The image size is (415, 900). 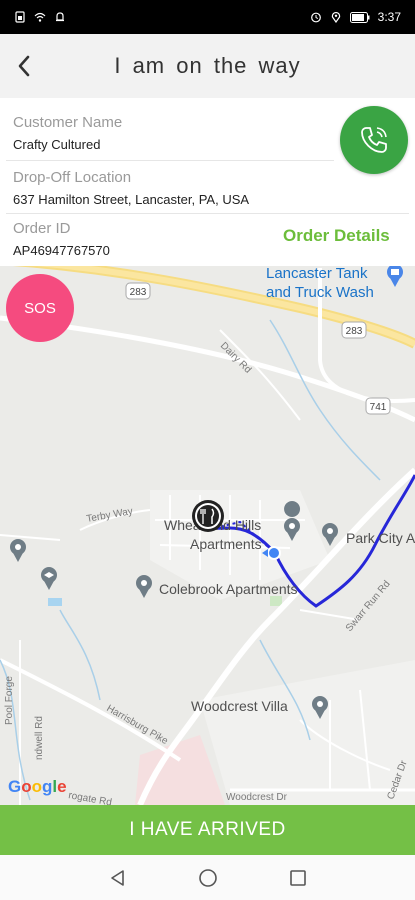 I want to click on road-label-woodcrest-dr: Woodcrest Dr, so click(x=257, y=797).